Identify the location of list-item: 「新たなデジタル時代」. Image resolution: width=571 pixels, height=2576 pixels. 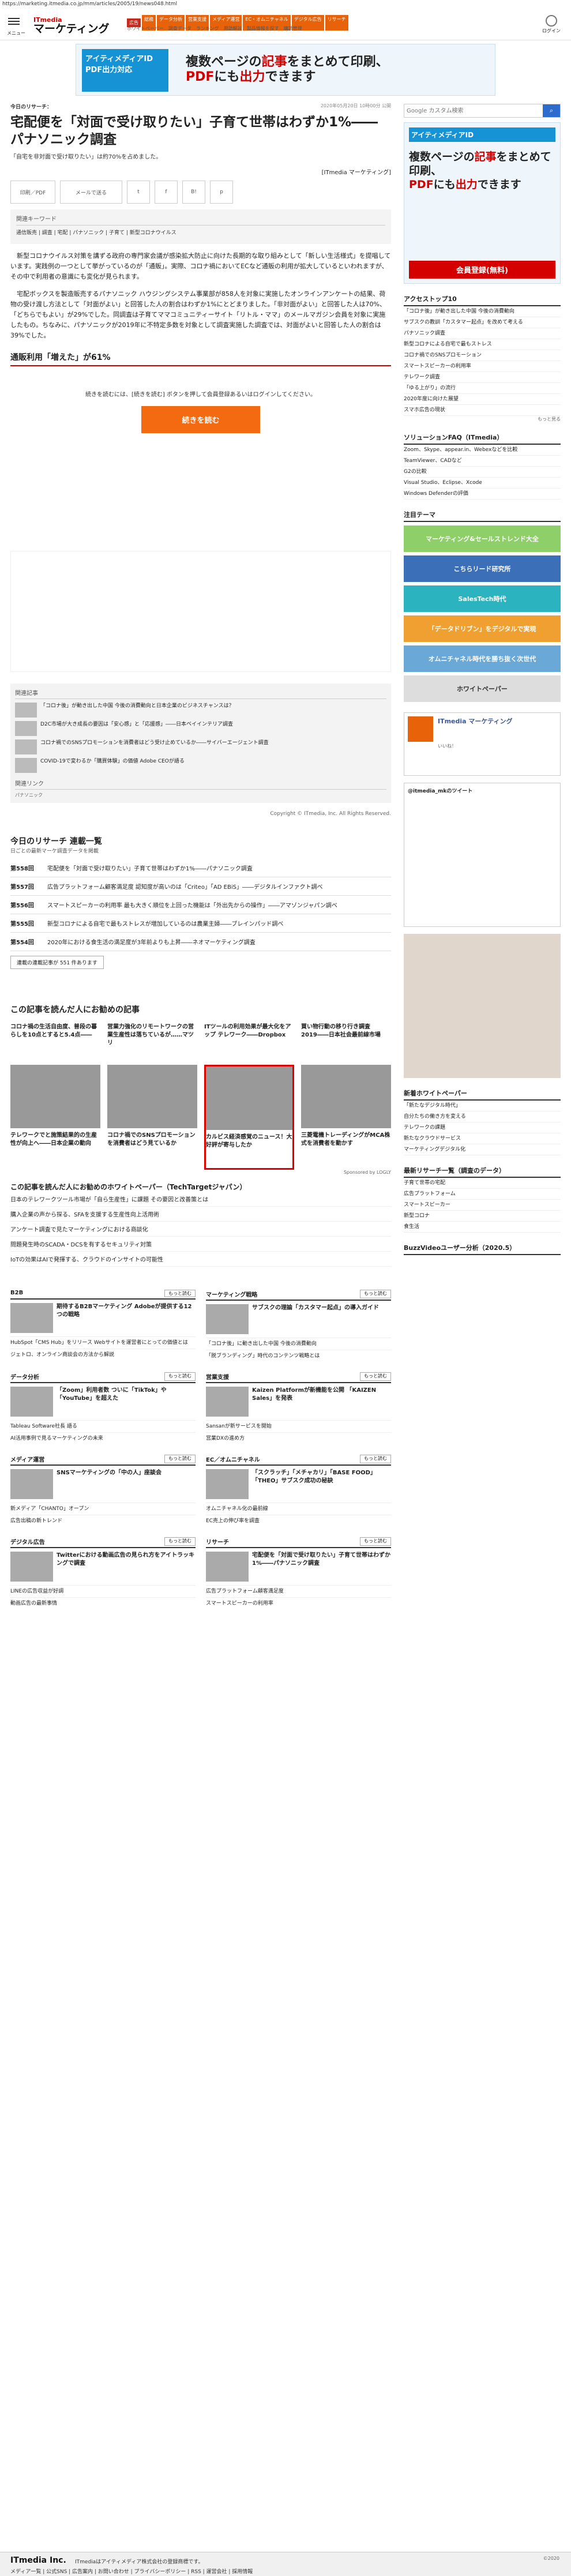
(483, 1106).